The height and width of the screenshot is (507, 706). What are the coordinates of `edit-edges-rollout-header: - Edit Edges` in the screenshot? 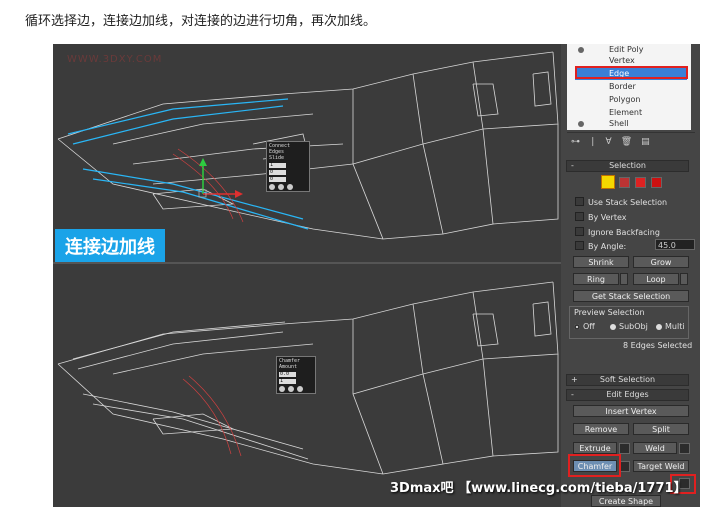 It's located at (627, 395).